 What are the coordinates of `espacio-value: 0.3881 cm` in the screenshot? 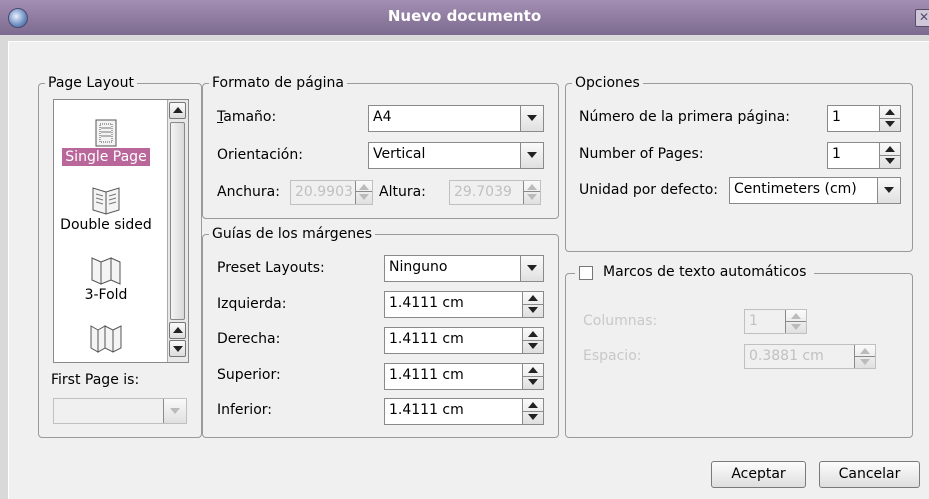 It's located at (786, 356).